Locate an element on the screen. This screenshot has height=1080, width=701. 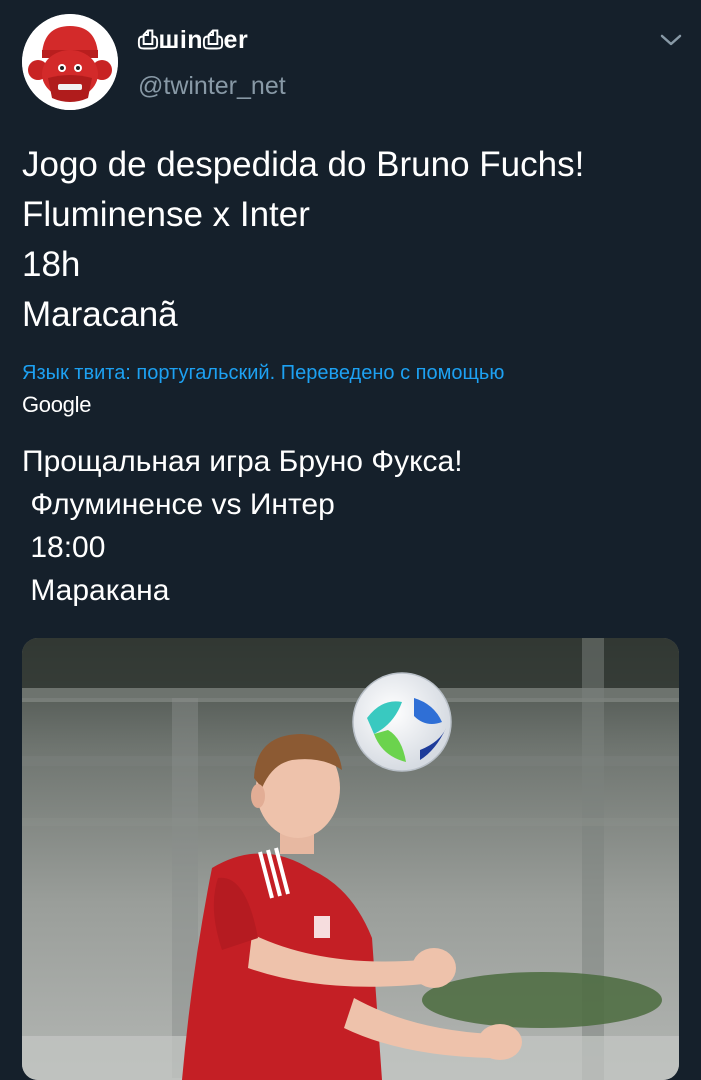
translated-line: 18:00 is located at coordinates (64, 547).